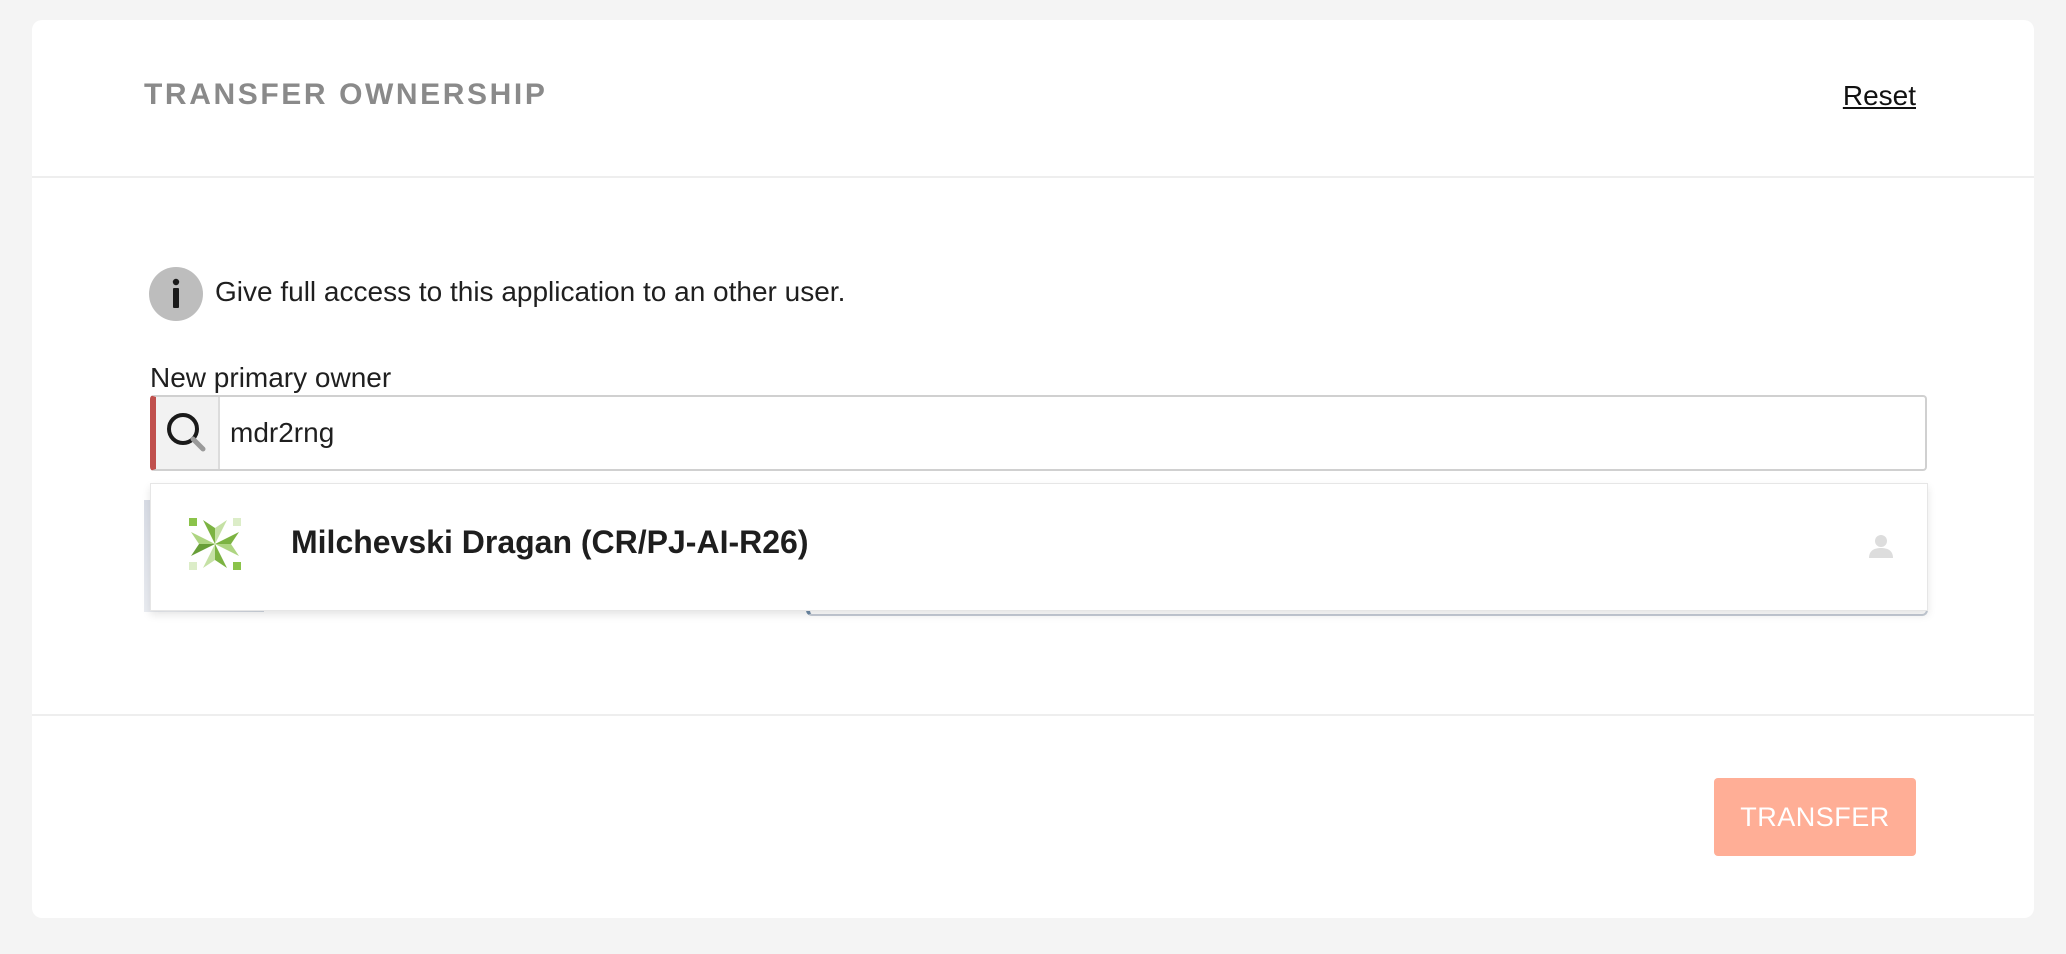  What do you see at coordinates (188, 433) in the screenshot?
I see `search-icon` at bounding box center [188, 433].